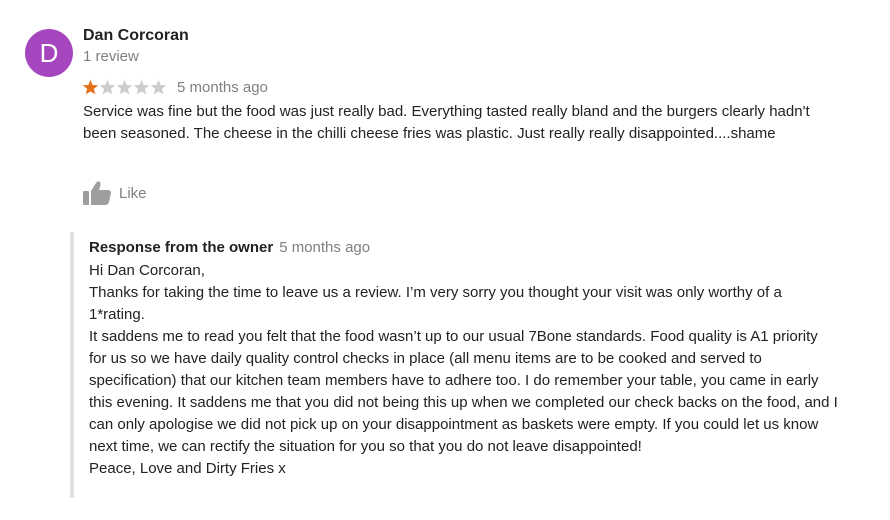 The width and height of the screenshot is (890, 520). I want to click on avatar: D, so click(49, 53).